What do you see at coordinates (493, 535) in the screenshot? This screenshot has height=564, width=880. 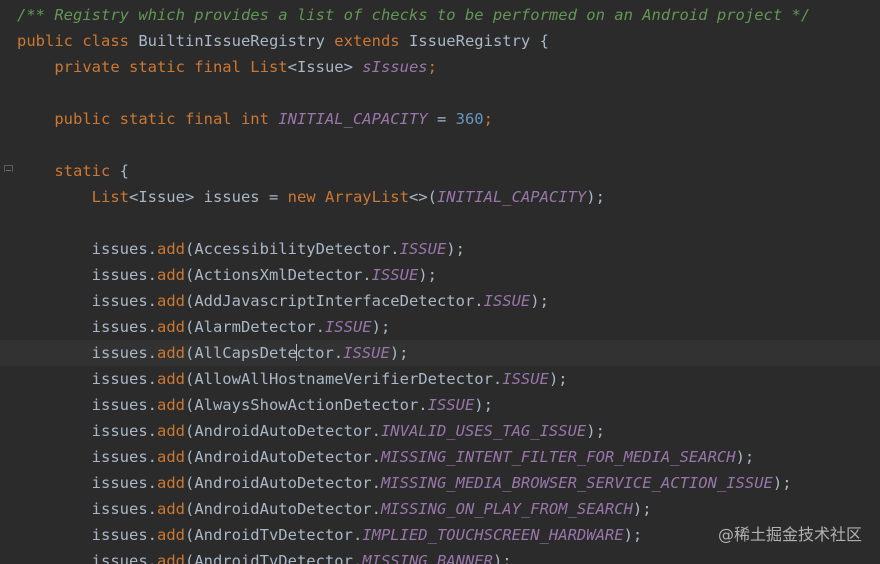 I see `code-token: IMPLIED_TOUCHSCREEN_HARDWARE` at bounding box center [493, 535].